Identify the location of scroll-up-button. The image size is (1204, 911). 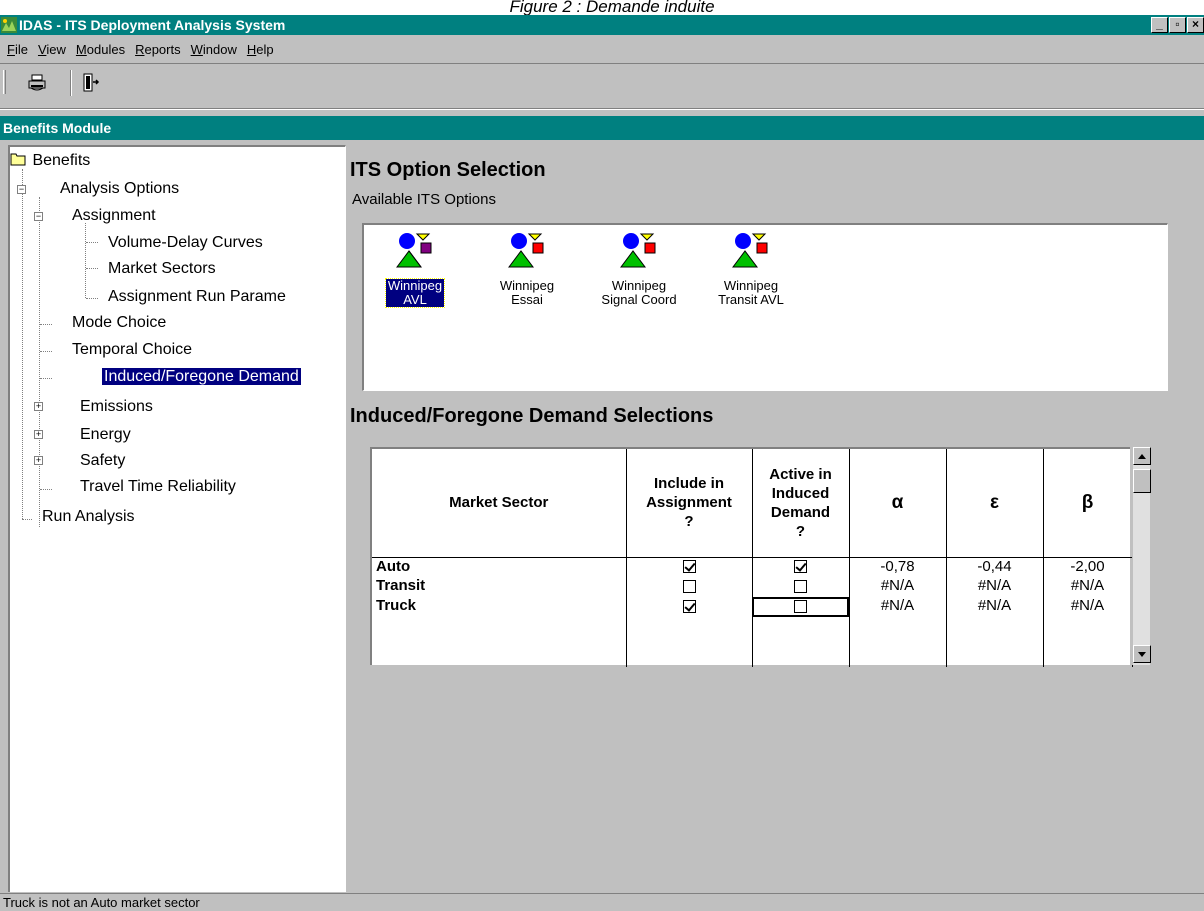
(1142, 456).